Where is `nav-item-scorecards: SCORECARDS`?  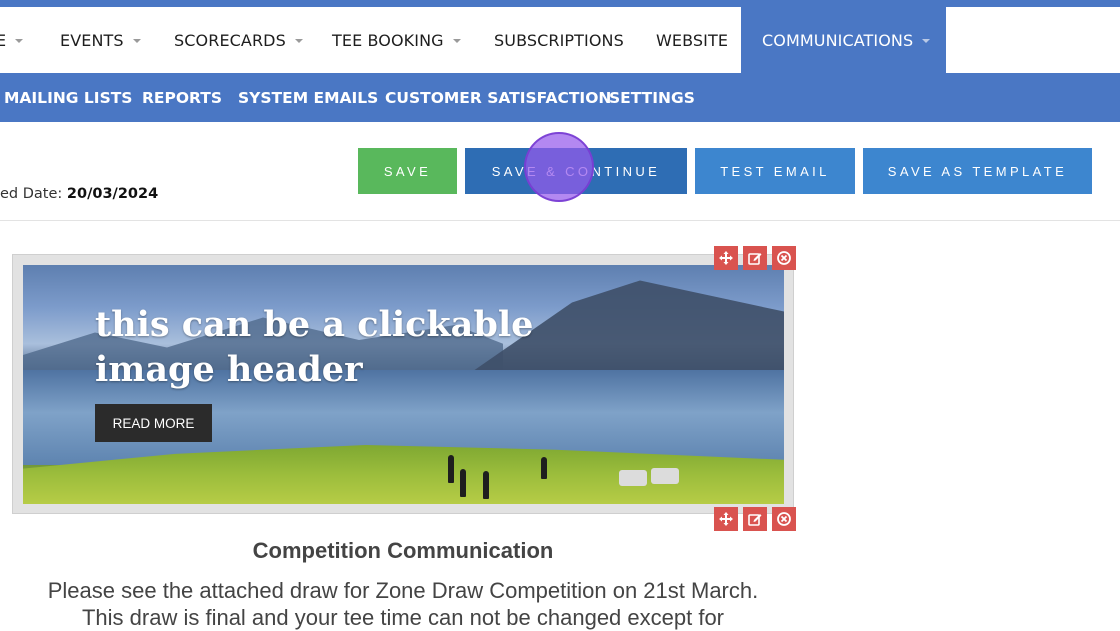 nav-item-scorecards: SCORECARDS is located at coordinates (238, 40).